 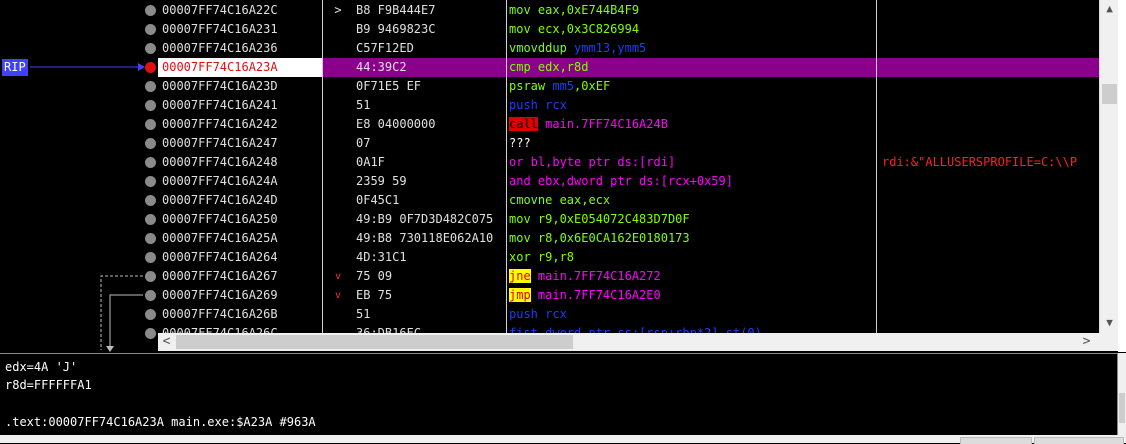 I want to click on address-cell: 00007FF74C16A269, so click(x=240, y=295).